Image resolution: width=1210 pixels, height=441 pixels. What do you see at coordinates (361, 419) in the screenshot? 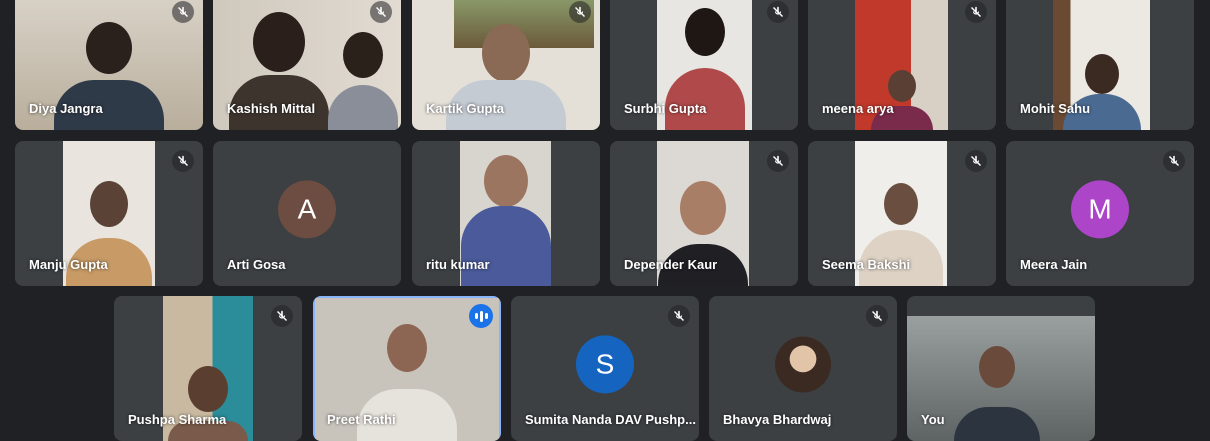
I see `participant-name: Preet Rathi` at bounding box center [361, 419].